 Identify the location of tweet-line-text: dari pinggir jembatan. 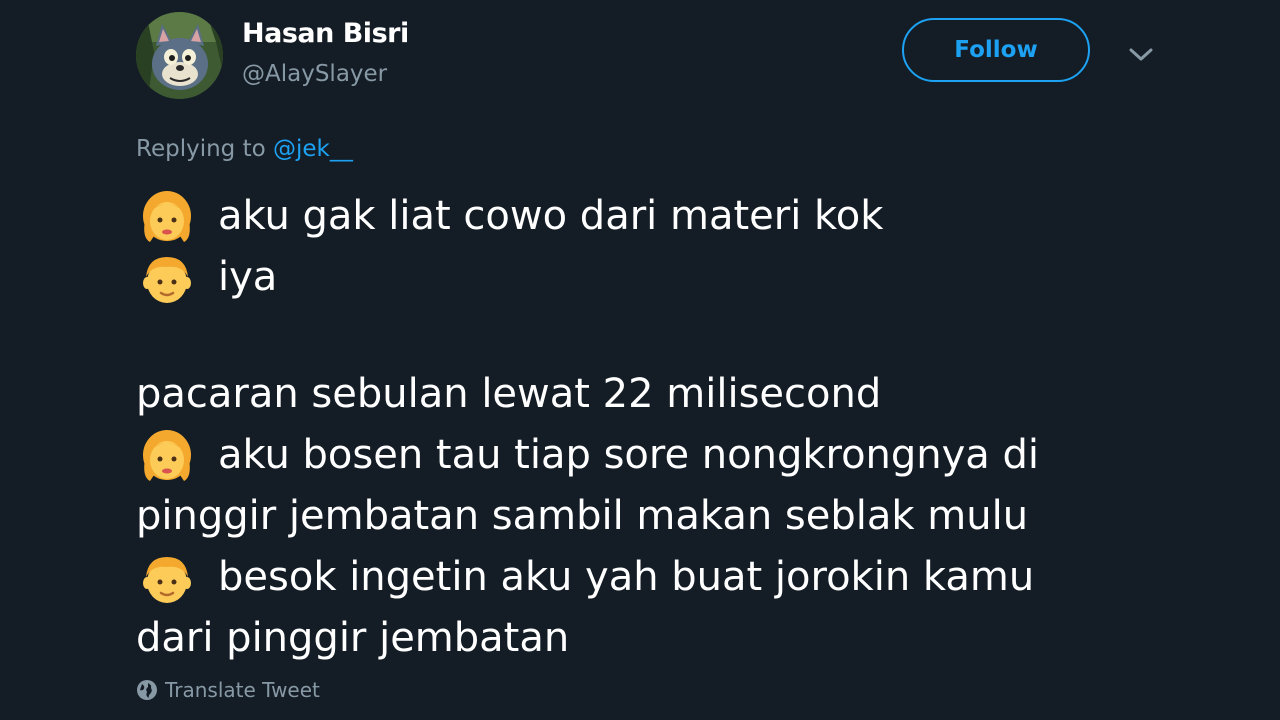
(353, 638).